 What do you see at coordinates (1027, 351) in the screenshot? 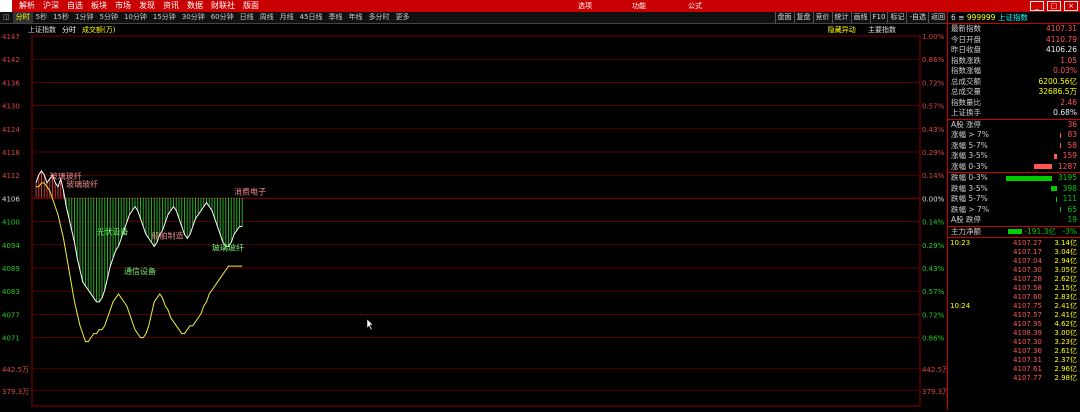
I see `tick-price: 4107.36` at bounding box center [1027, 351].